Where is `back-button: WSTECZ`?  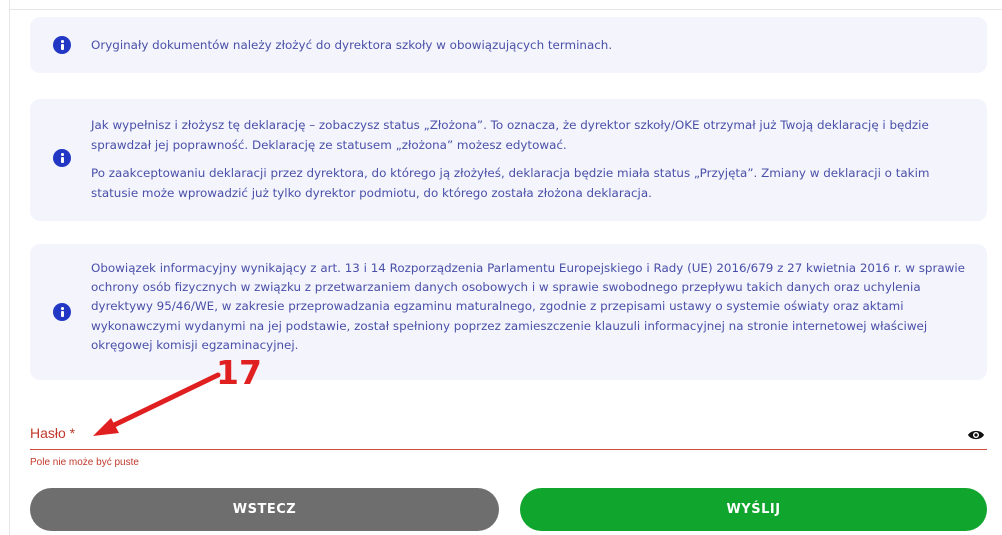
back-button: WSTECZ is located at coordinates (264, 509).